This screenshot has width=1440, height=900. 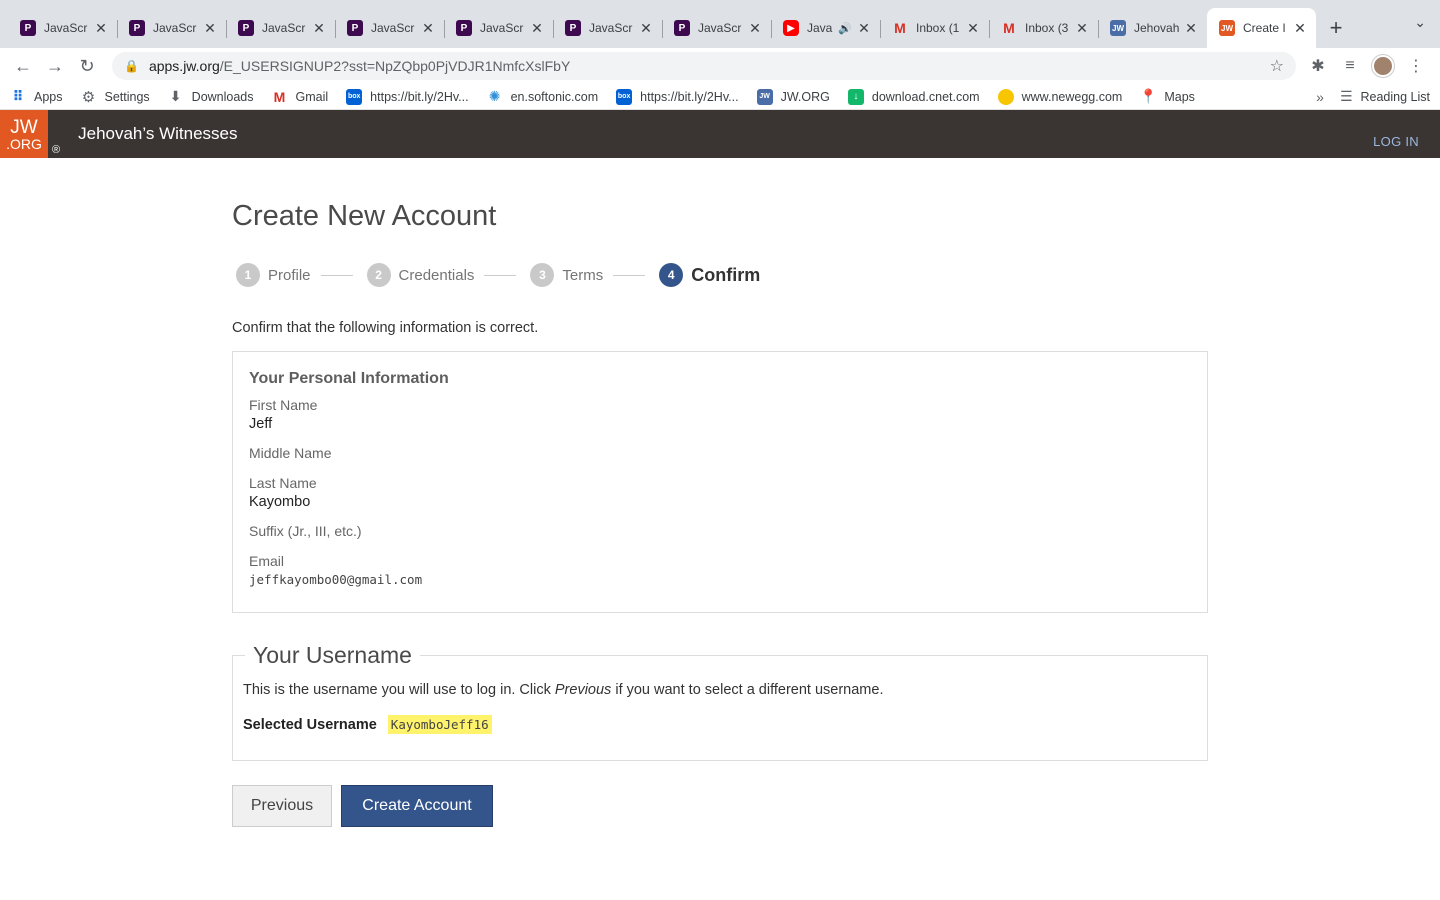 I want to click on maps-icon: 📍, so click(x=1148, y=96).